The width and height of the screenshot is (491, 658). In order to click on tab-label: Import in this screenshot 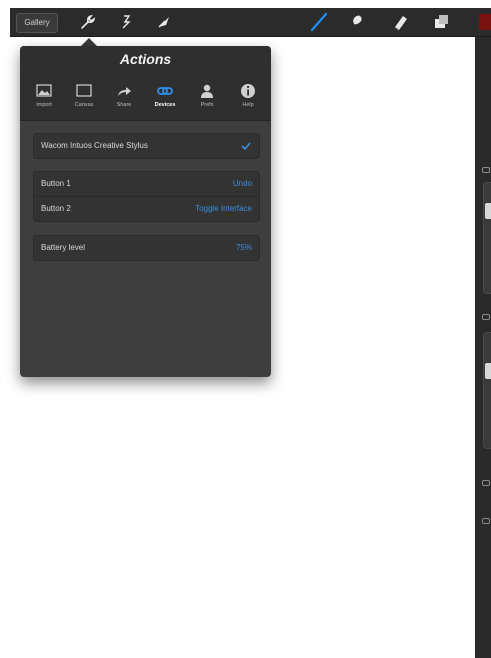, I will do `click(44, 105)`.